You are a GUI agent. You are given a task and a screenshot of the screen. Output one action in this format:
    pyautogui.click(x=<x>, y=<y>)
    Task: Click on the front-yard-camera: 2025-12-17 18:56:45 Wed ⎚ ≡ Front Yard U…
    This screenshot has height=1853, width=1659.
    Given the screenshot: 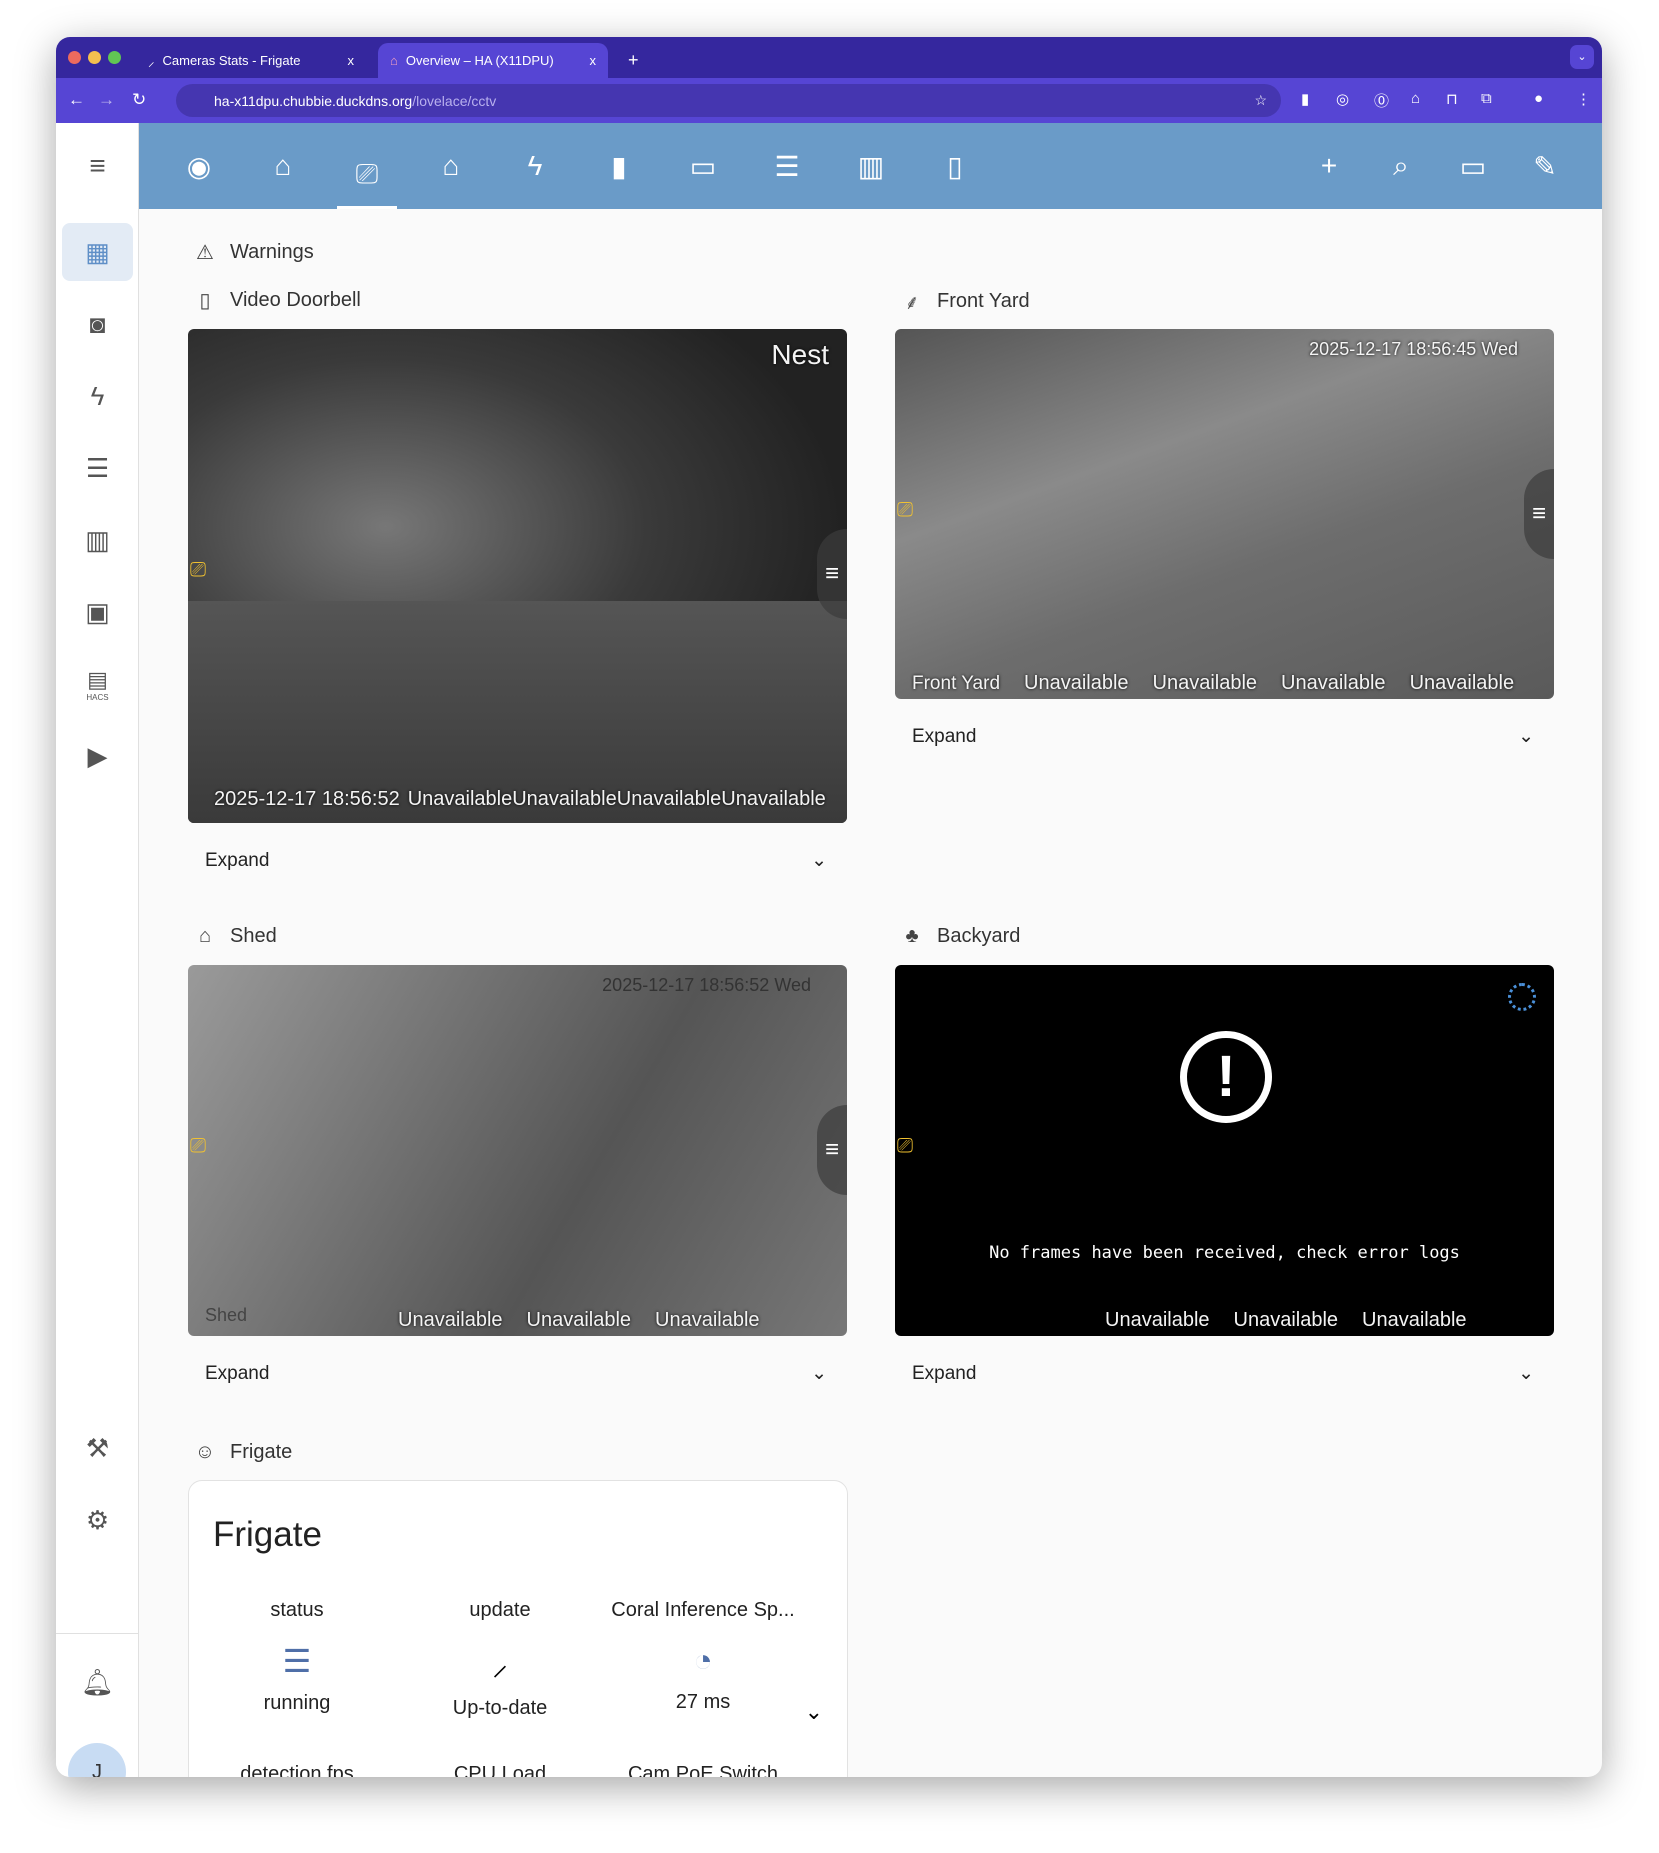 What is the action you would take?
    pyautogui.click(x=1224, y=514)
    